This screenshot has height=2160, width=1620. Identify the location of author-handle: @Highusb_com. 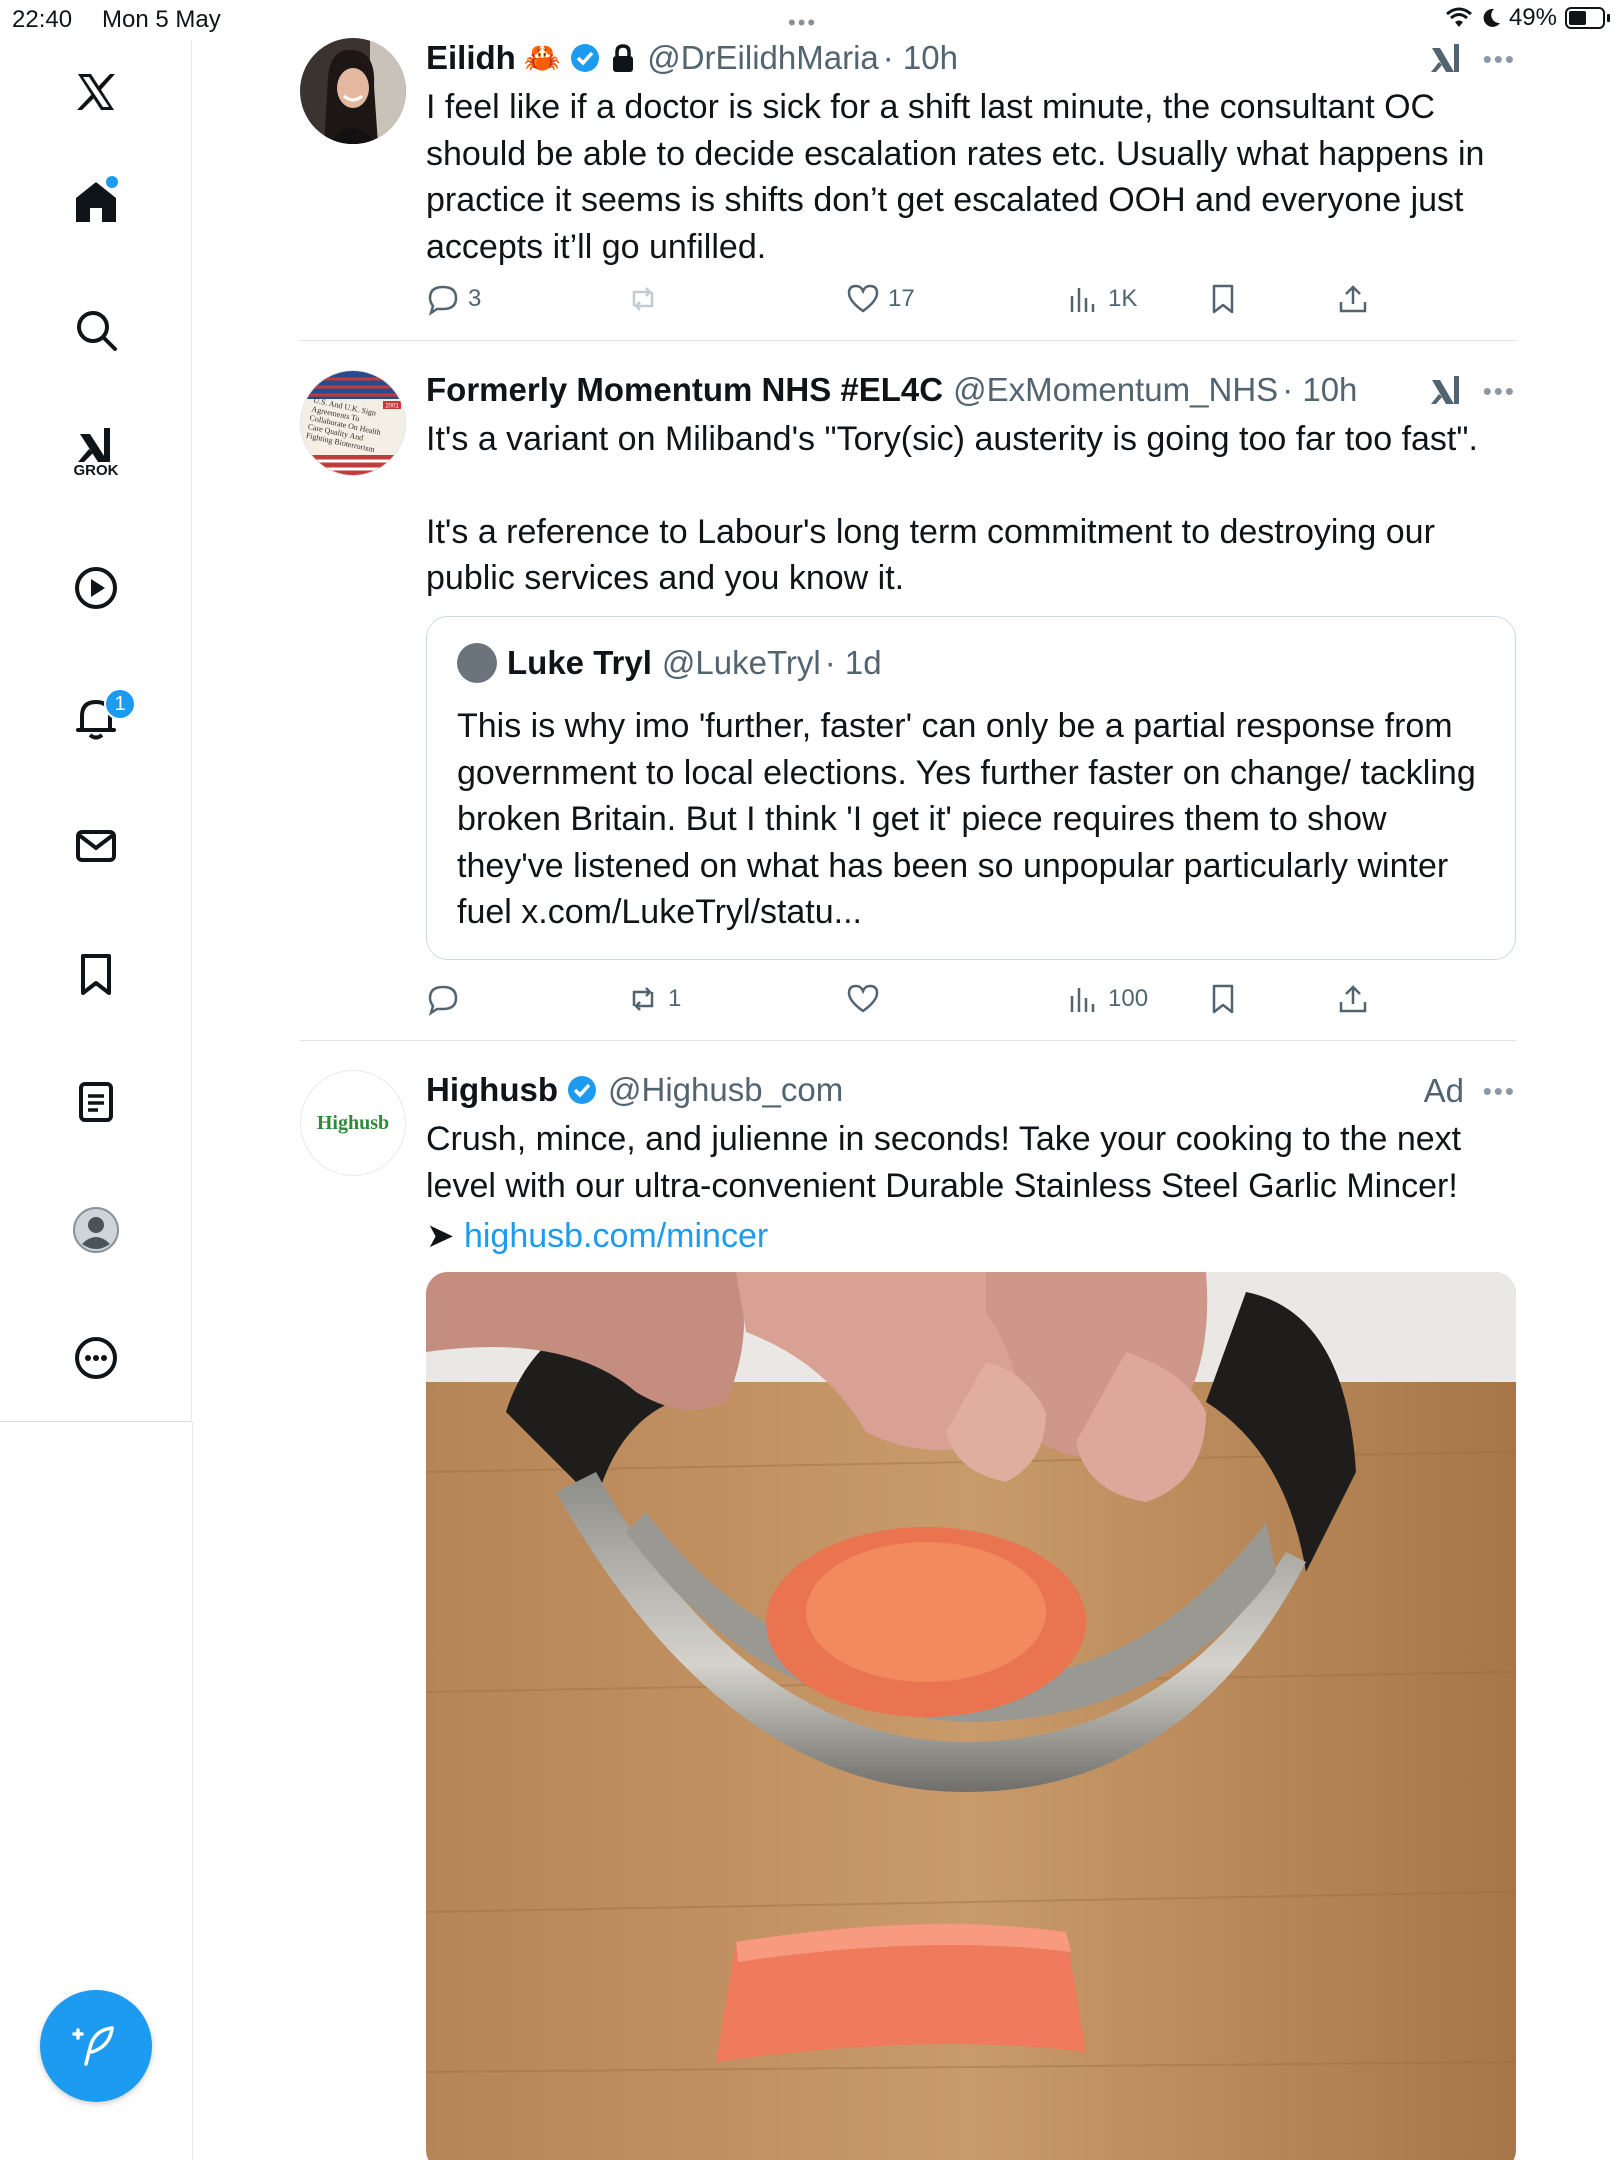
(725, 1090).